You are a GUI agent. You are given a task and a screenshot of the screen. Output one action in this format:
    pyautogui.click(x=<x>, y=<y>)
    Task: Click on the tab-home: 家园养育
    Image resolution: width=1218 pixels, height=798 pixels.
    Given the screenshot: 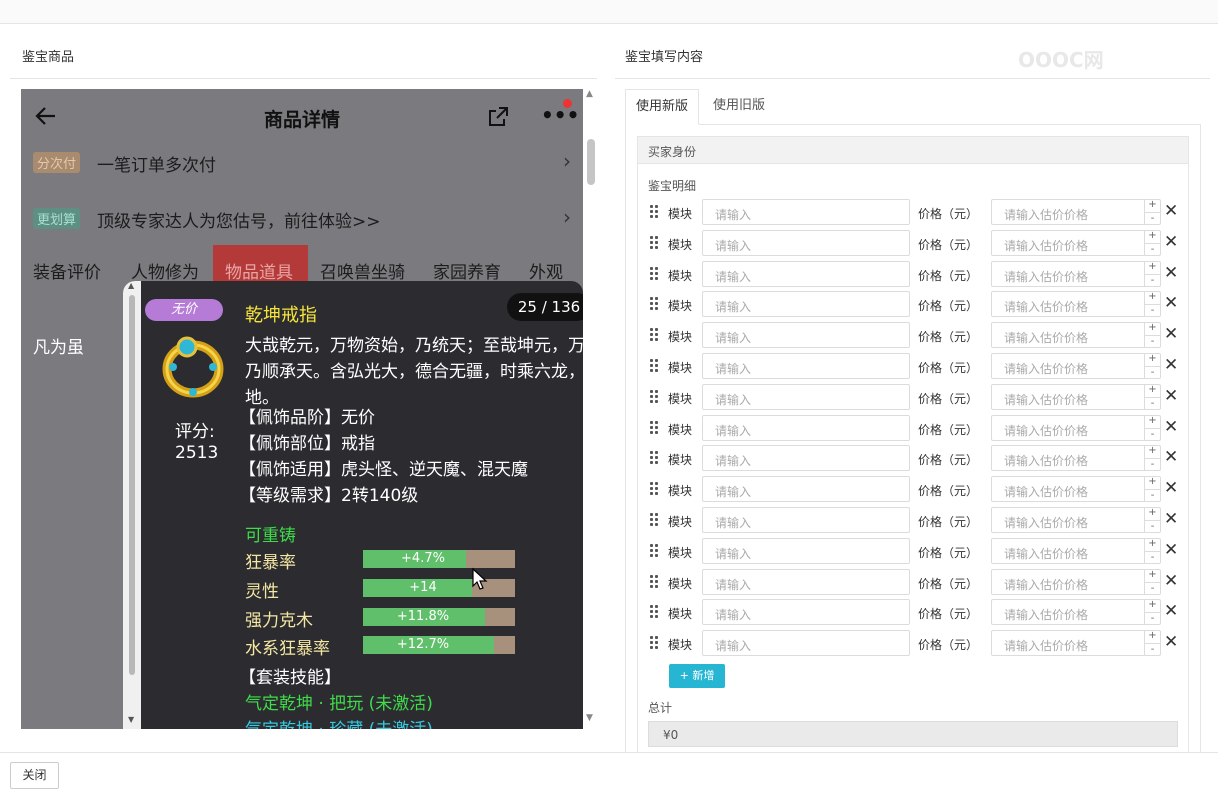 What is the action you would take?
    pyautogui.click(x=467, y=265)
    